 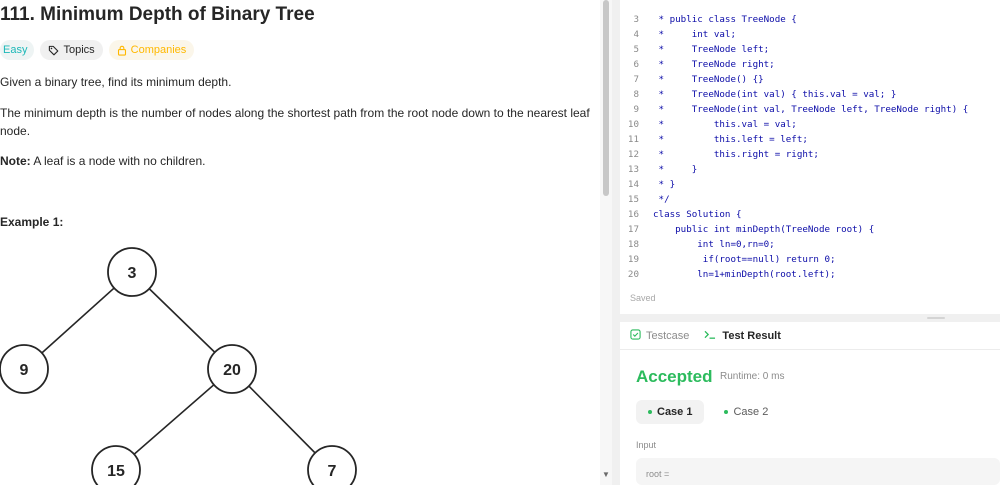 What do you see at coordinates (633, 214) in the screenshot?
I see `line-number: 16` at bounding box center [633, 214].